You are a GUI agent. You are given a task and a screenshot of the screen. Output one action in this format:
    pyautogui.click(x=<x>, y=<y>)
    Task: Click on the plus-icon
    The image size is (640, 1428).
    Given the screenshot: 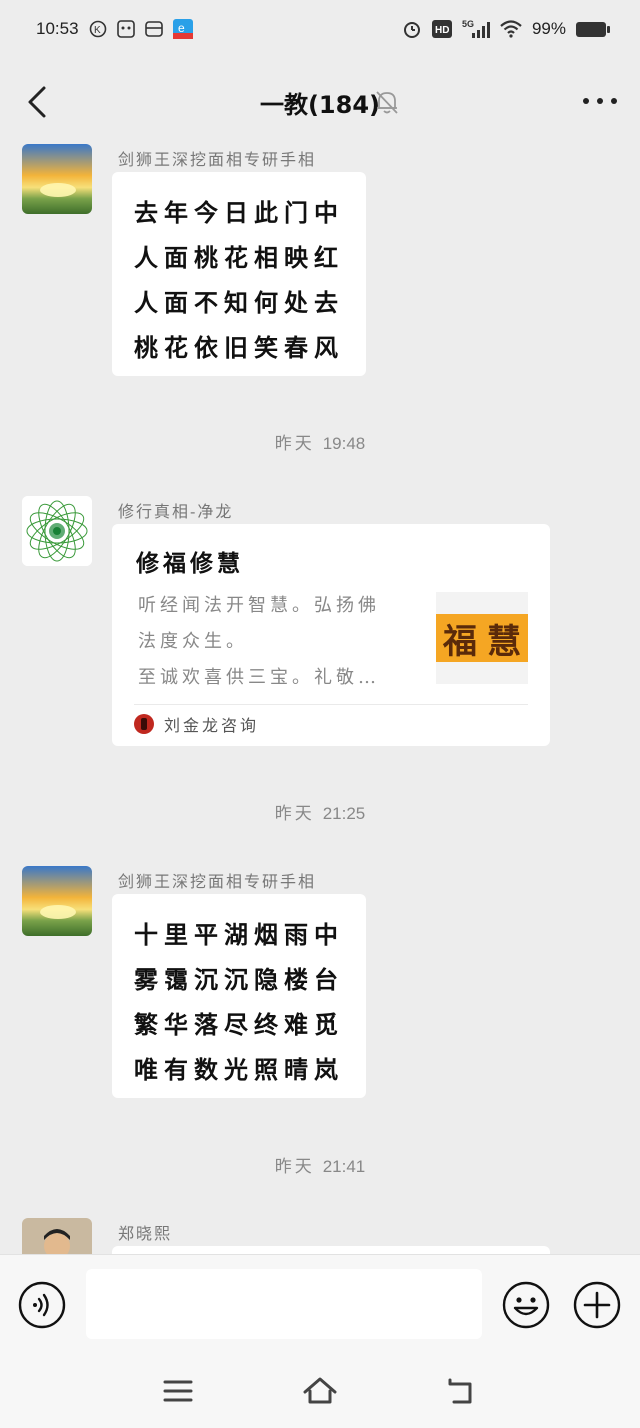 What is the action you would take?
    pyautogui.click(x=597, y=1305)
    